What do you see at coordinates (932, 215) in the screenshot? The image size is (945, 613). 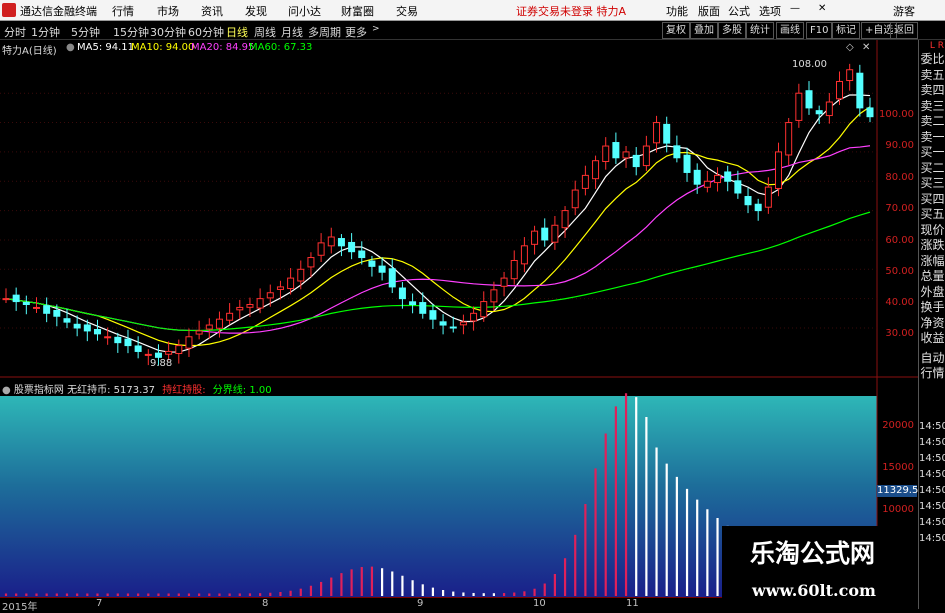 I see `sidebar-item: 买五` at bounding box center [932, 215].